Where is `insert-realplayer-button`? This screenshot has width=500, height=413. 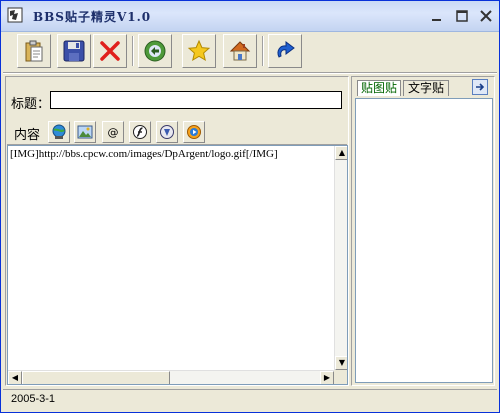 insert-realplayer-button is located at coordinates (167, 132).